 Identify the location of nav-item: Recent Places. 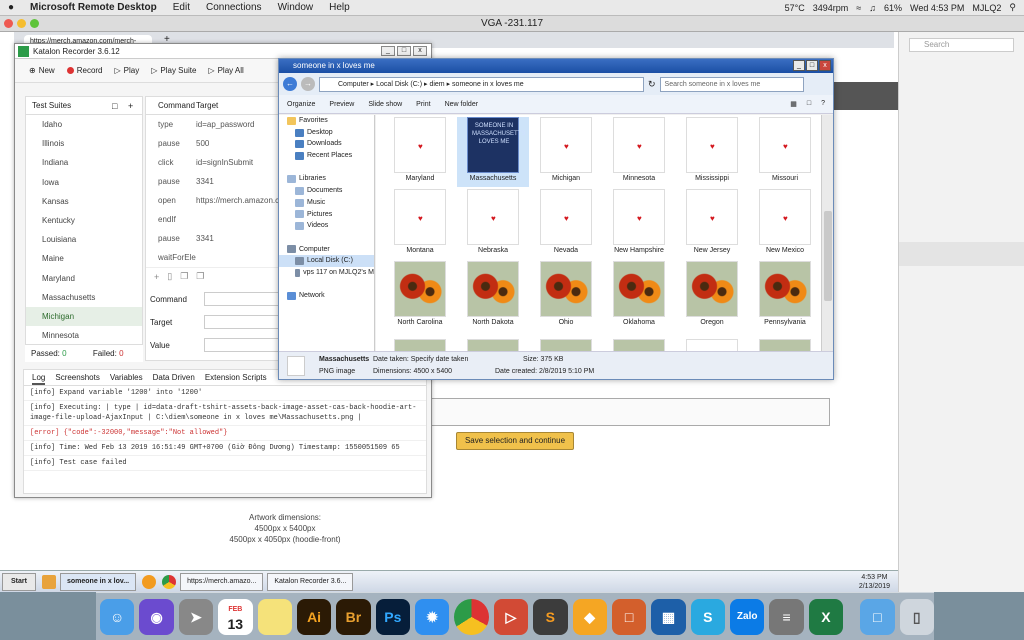
(326, 156).